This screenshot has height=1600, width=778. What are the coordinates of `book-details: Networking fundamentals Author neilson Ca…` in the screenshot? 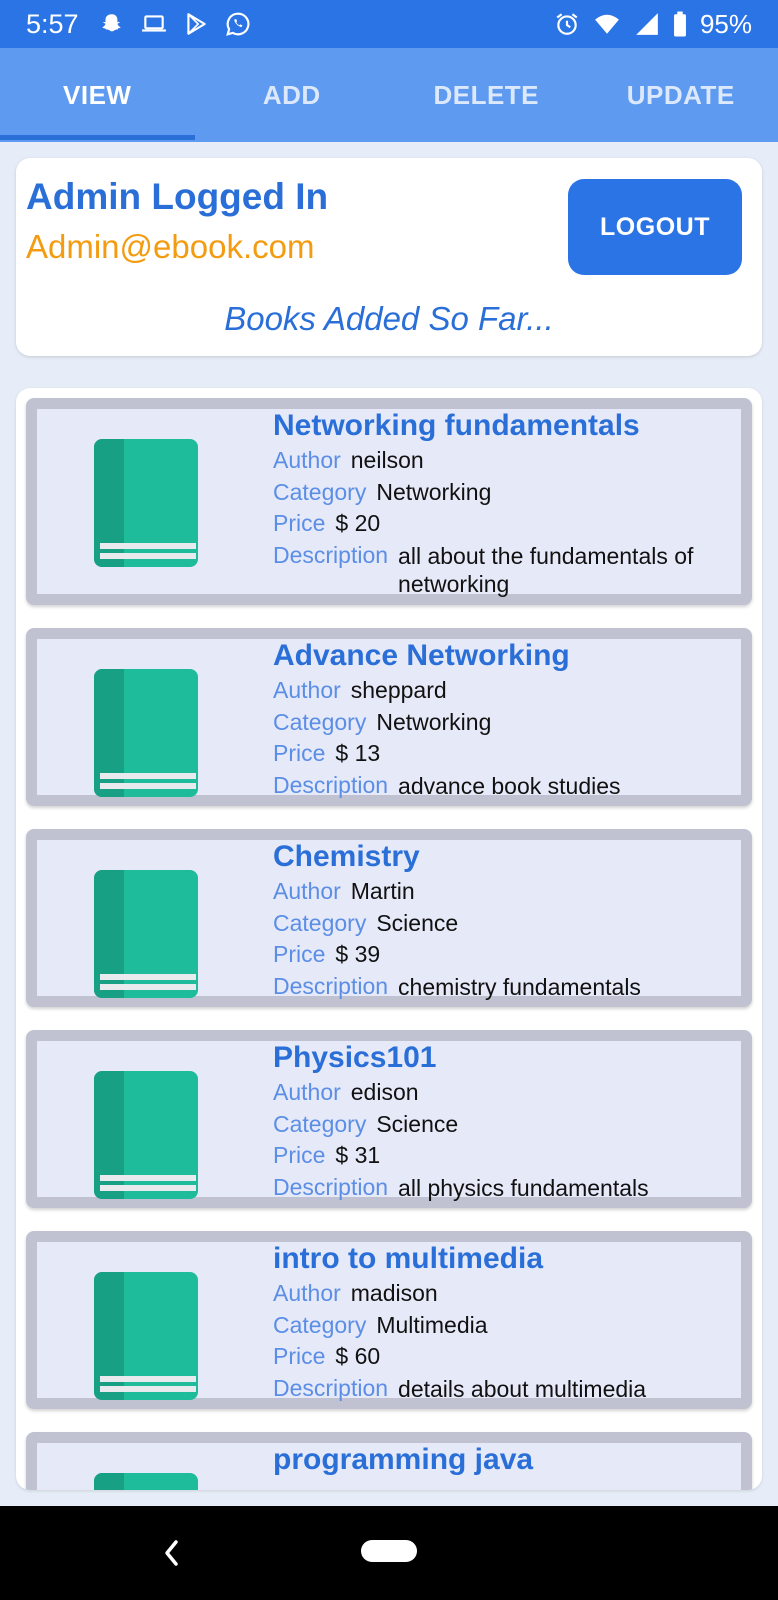 It's located at (501, 503).